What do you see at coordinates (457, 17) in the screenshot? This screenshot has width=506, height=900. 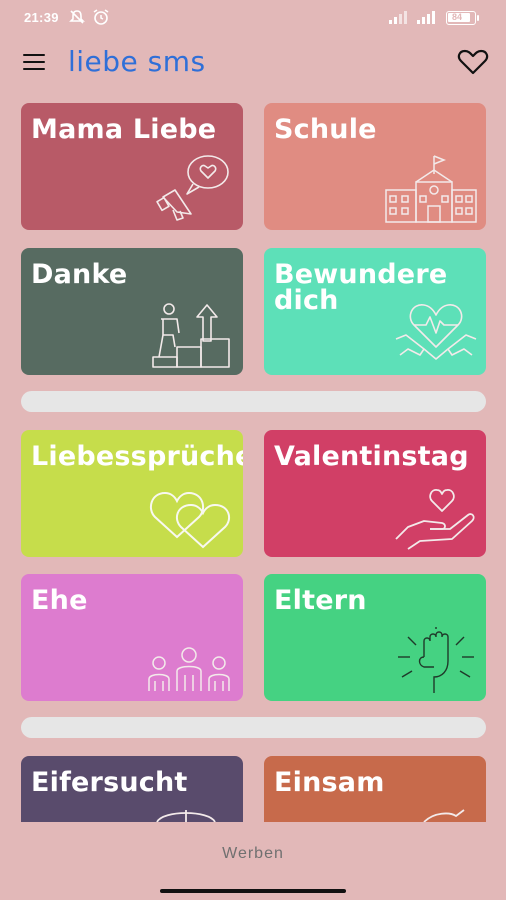 I see `battery-level: 84` at bounding box center [457, 17].